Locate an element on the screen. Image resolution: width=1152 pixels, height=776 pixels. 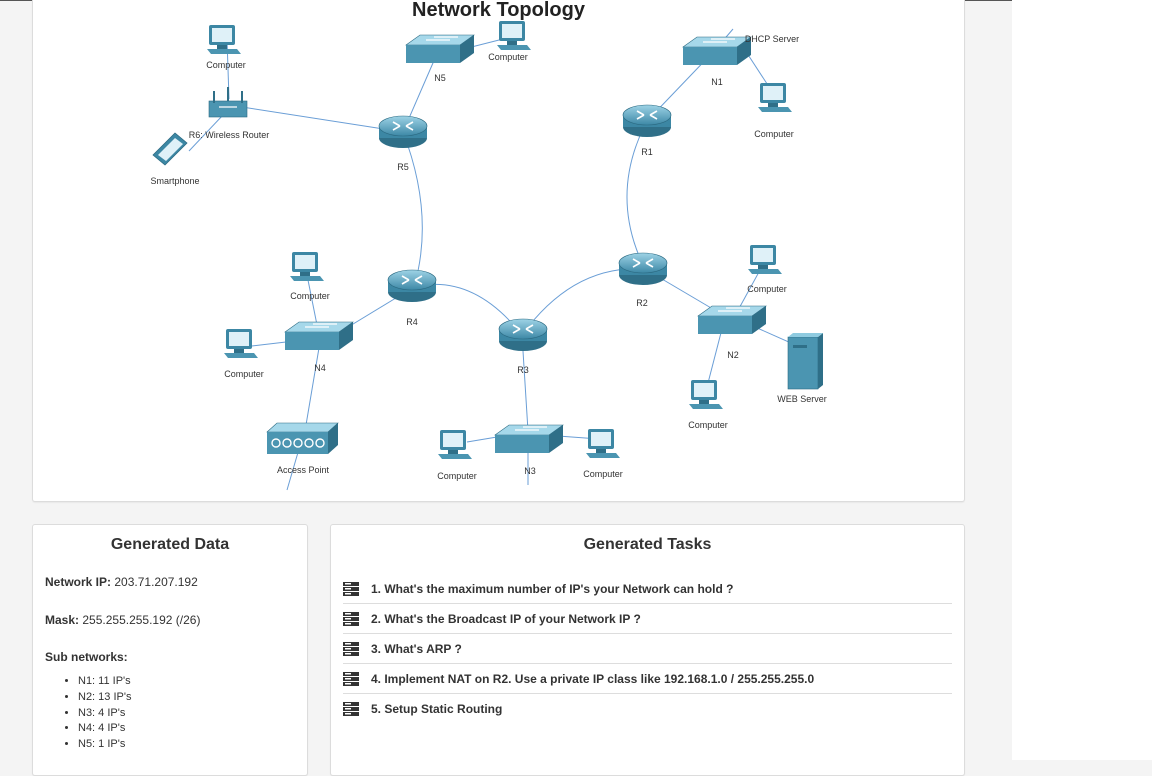
access-point-icon is located at coordinates (302, 438).